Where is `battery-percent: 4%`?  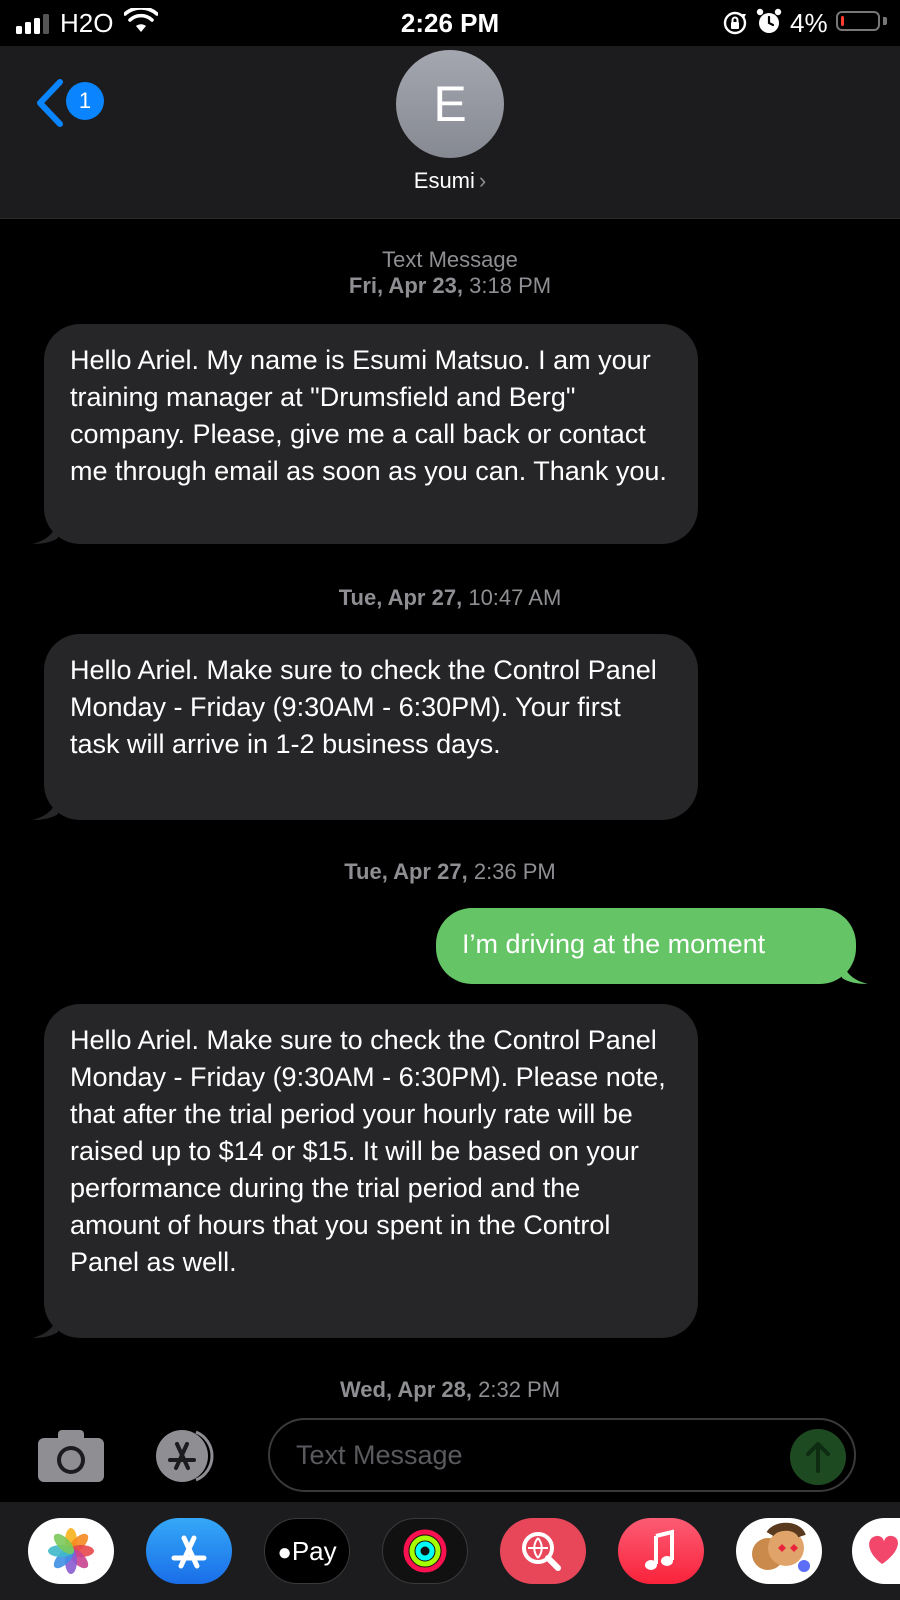 battery-percent: 4% is located at coordinates (809, 23).